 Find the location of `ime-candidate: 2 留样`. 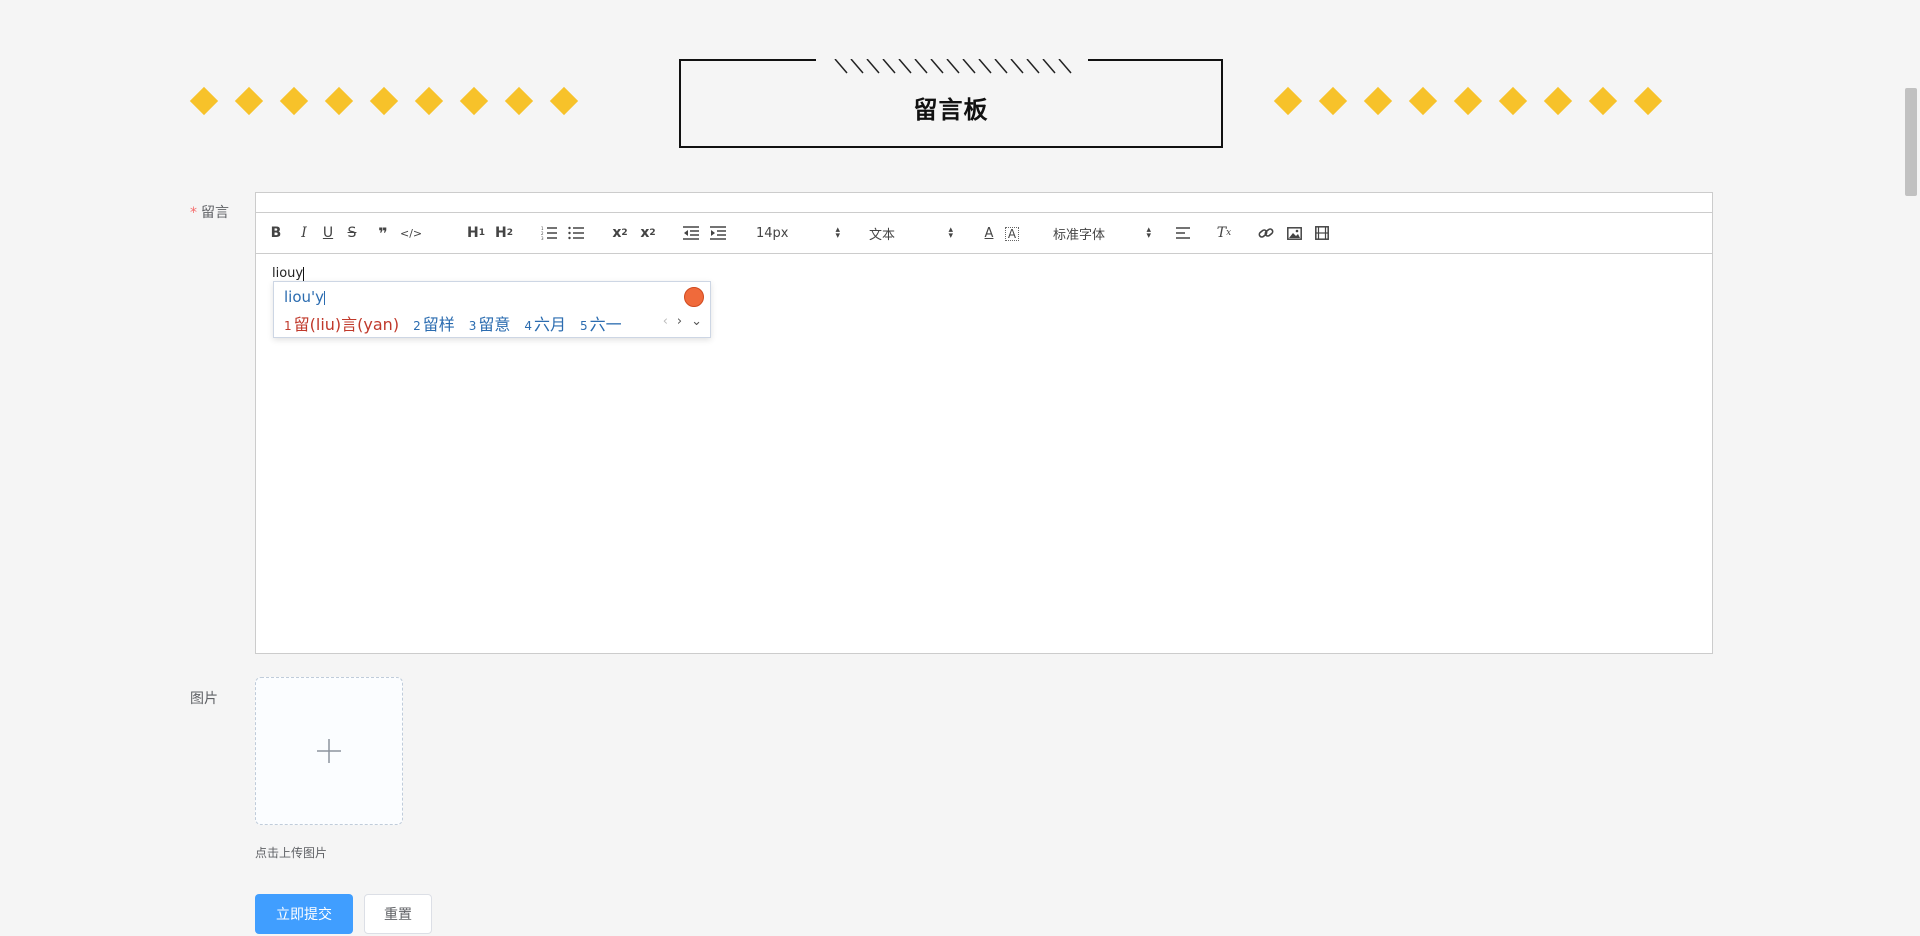

ime-candidate: 2 留样 is located at coordinates (434, 323).